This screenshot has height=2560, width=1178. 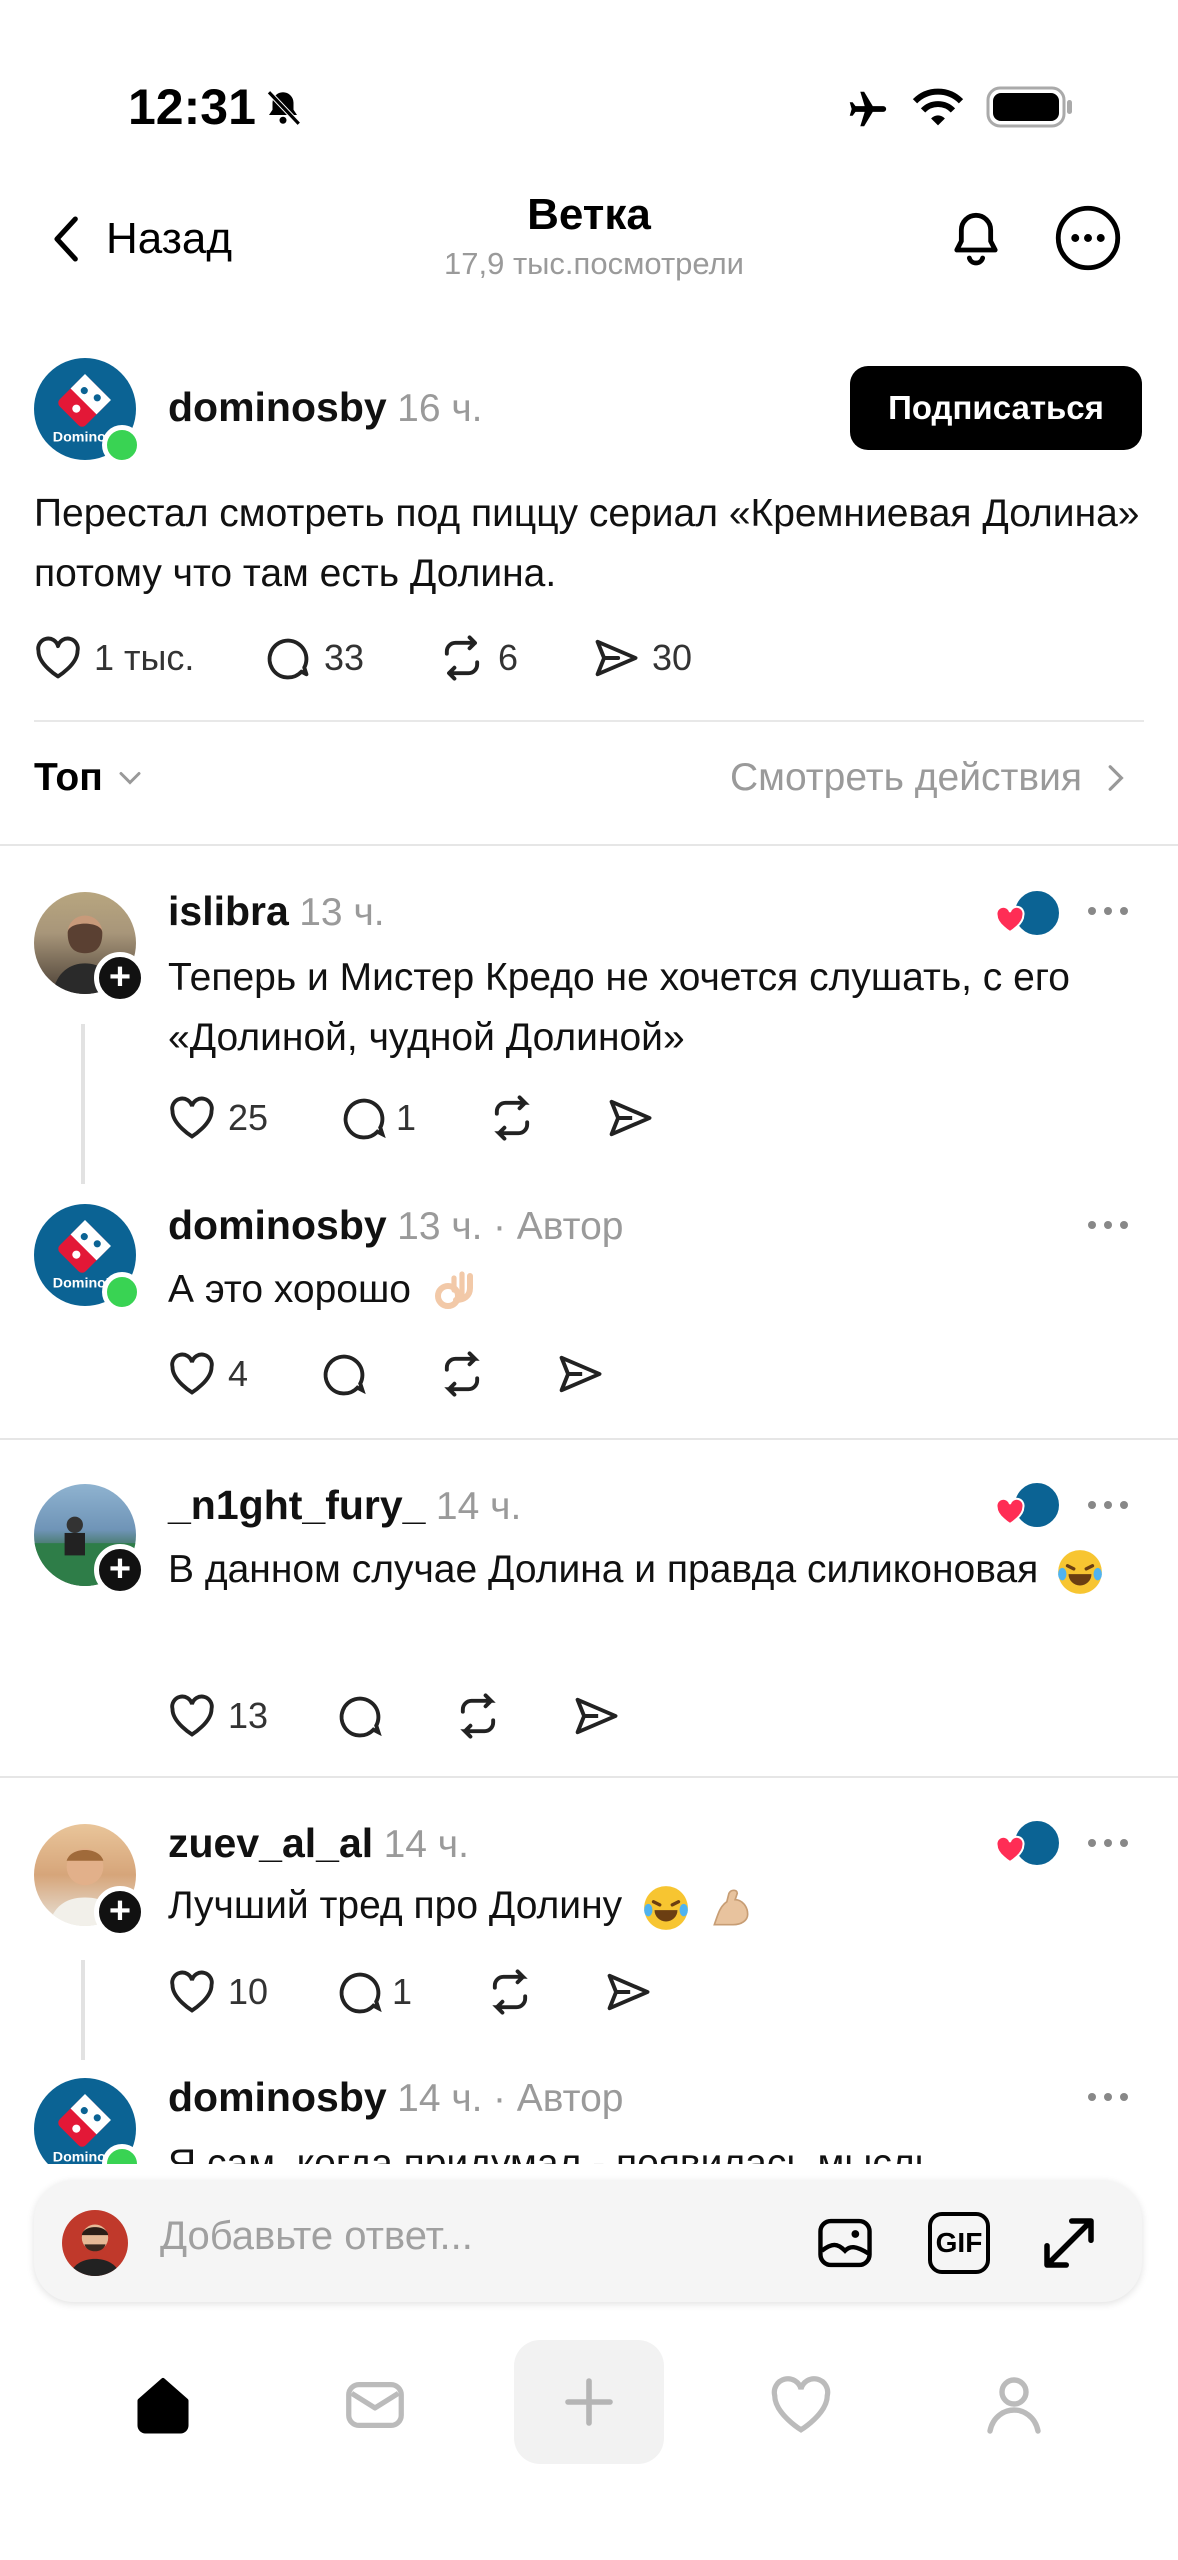 What do you see at coordinates (1069, 2243) in the screenshot?
I see `expand-icon` at bounding box center [1069, 2243].